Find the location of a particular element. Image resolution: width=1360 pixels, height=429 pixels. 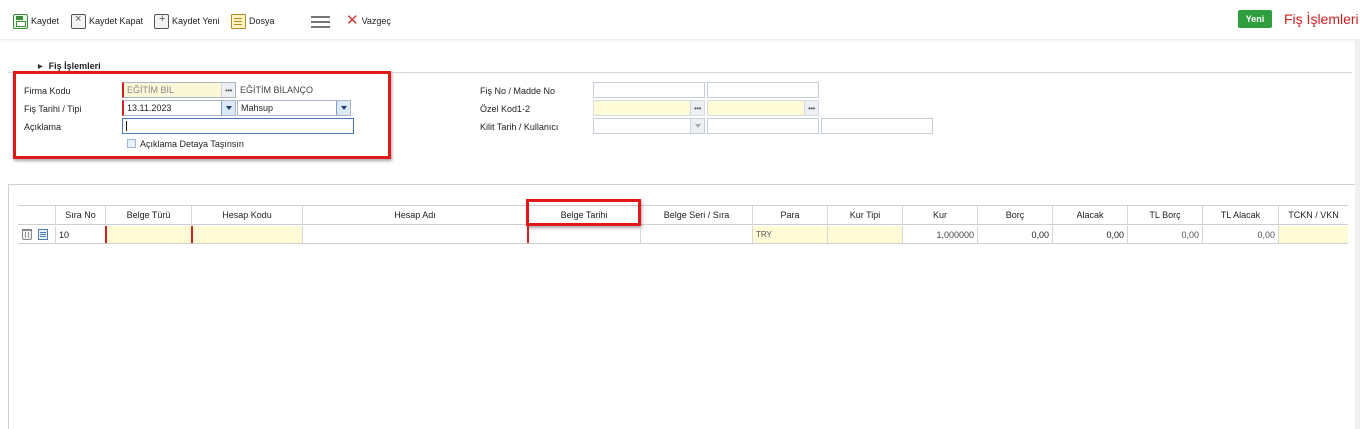

save-close-label: Kaydet Kapat is located at coordinates (116, 21).